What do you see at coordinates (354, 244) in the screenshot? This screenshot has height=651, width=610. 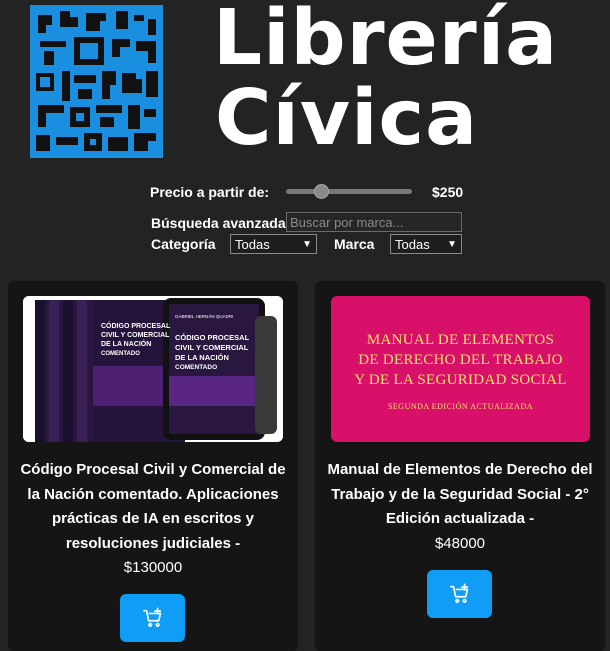 I see `brand-label: Marca` at bounding box center [354, 244].